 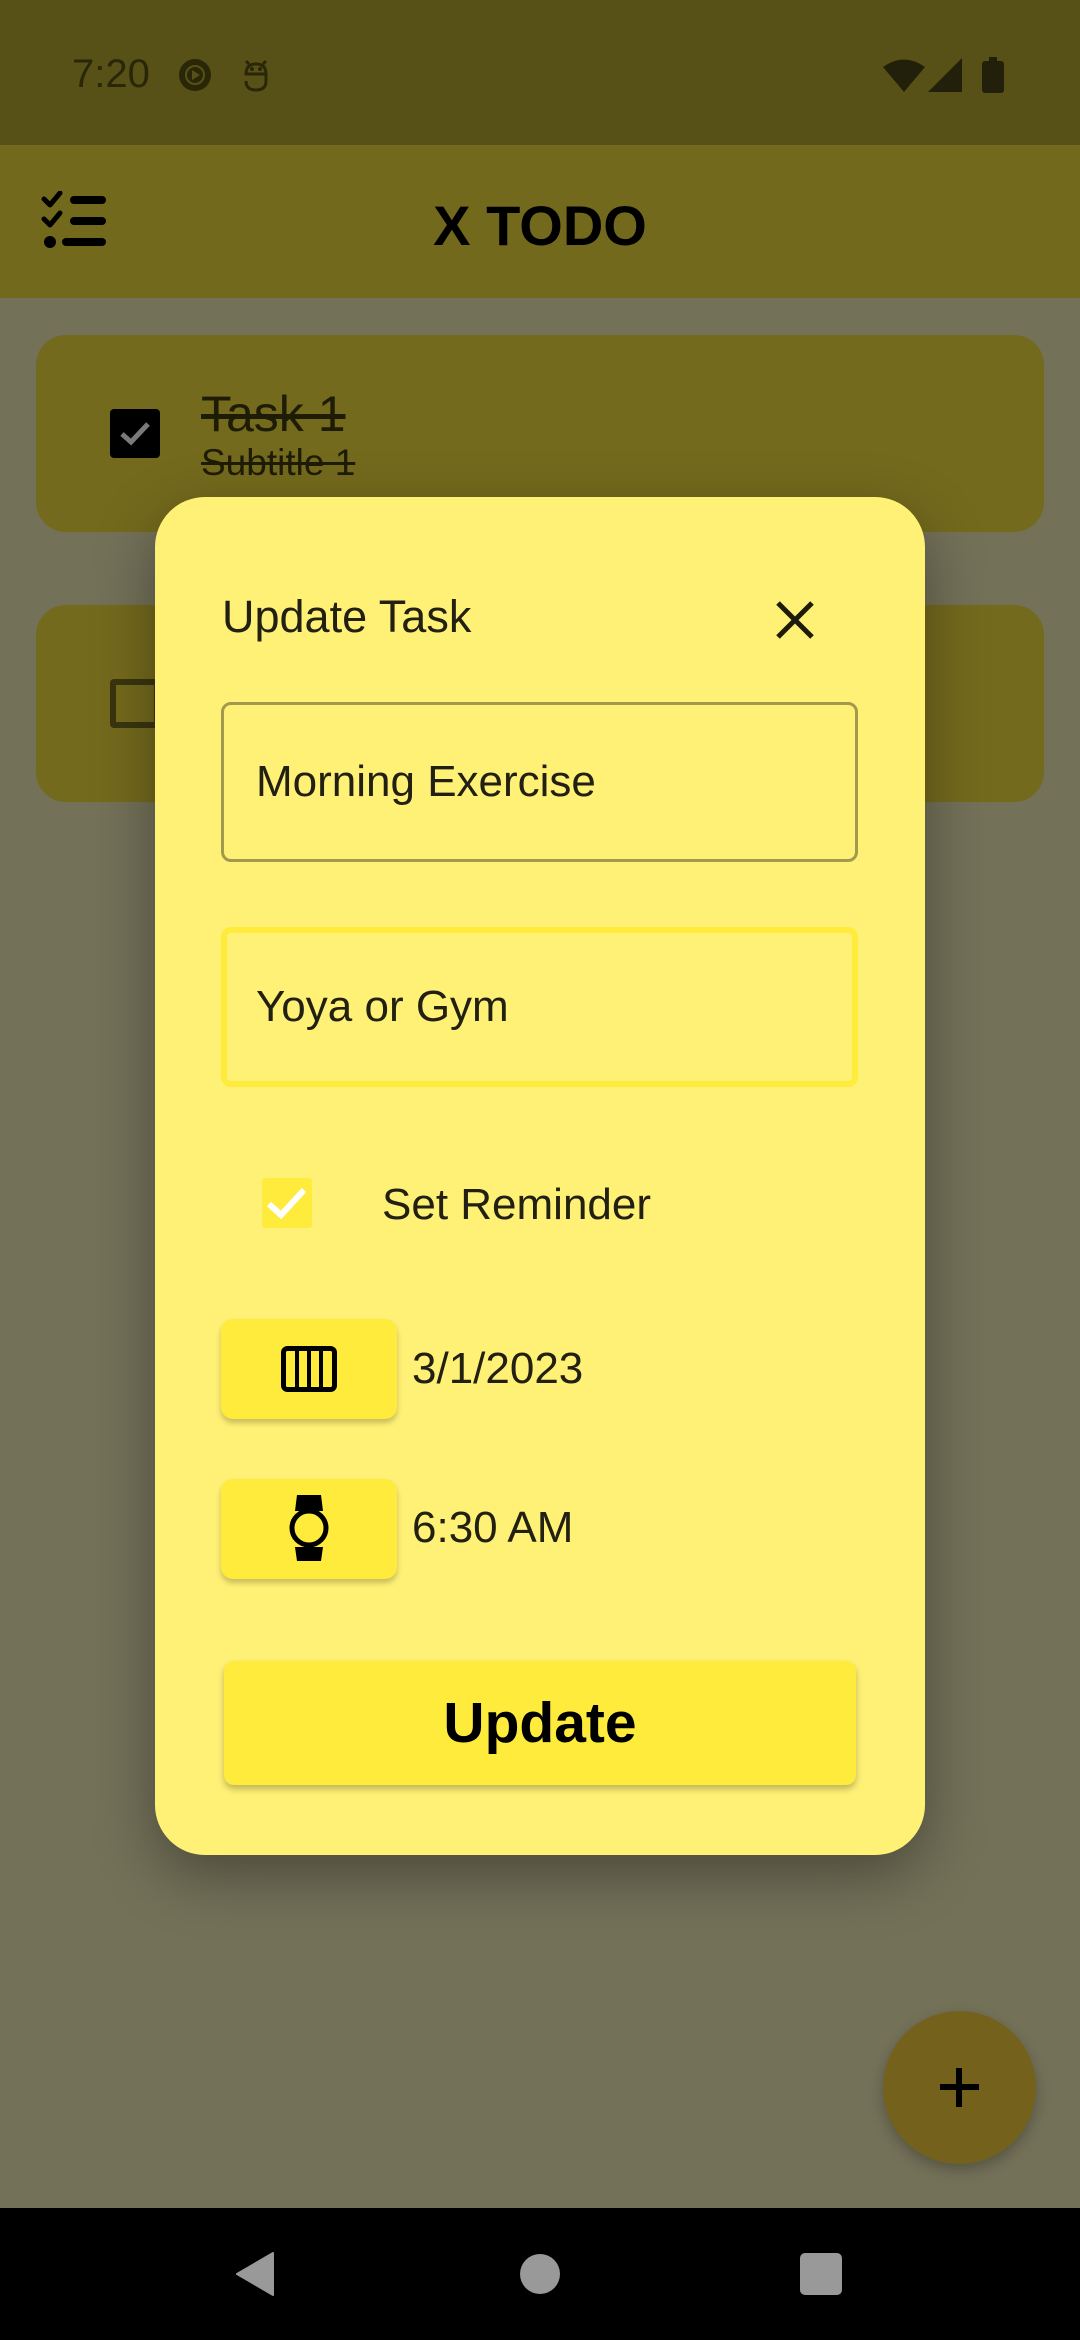 What do you see at coordinates (904, 77) in the screenshot?
I see `wifi-icon` at bounding box center [904, 77].